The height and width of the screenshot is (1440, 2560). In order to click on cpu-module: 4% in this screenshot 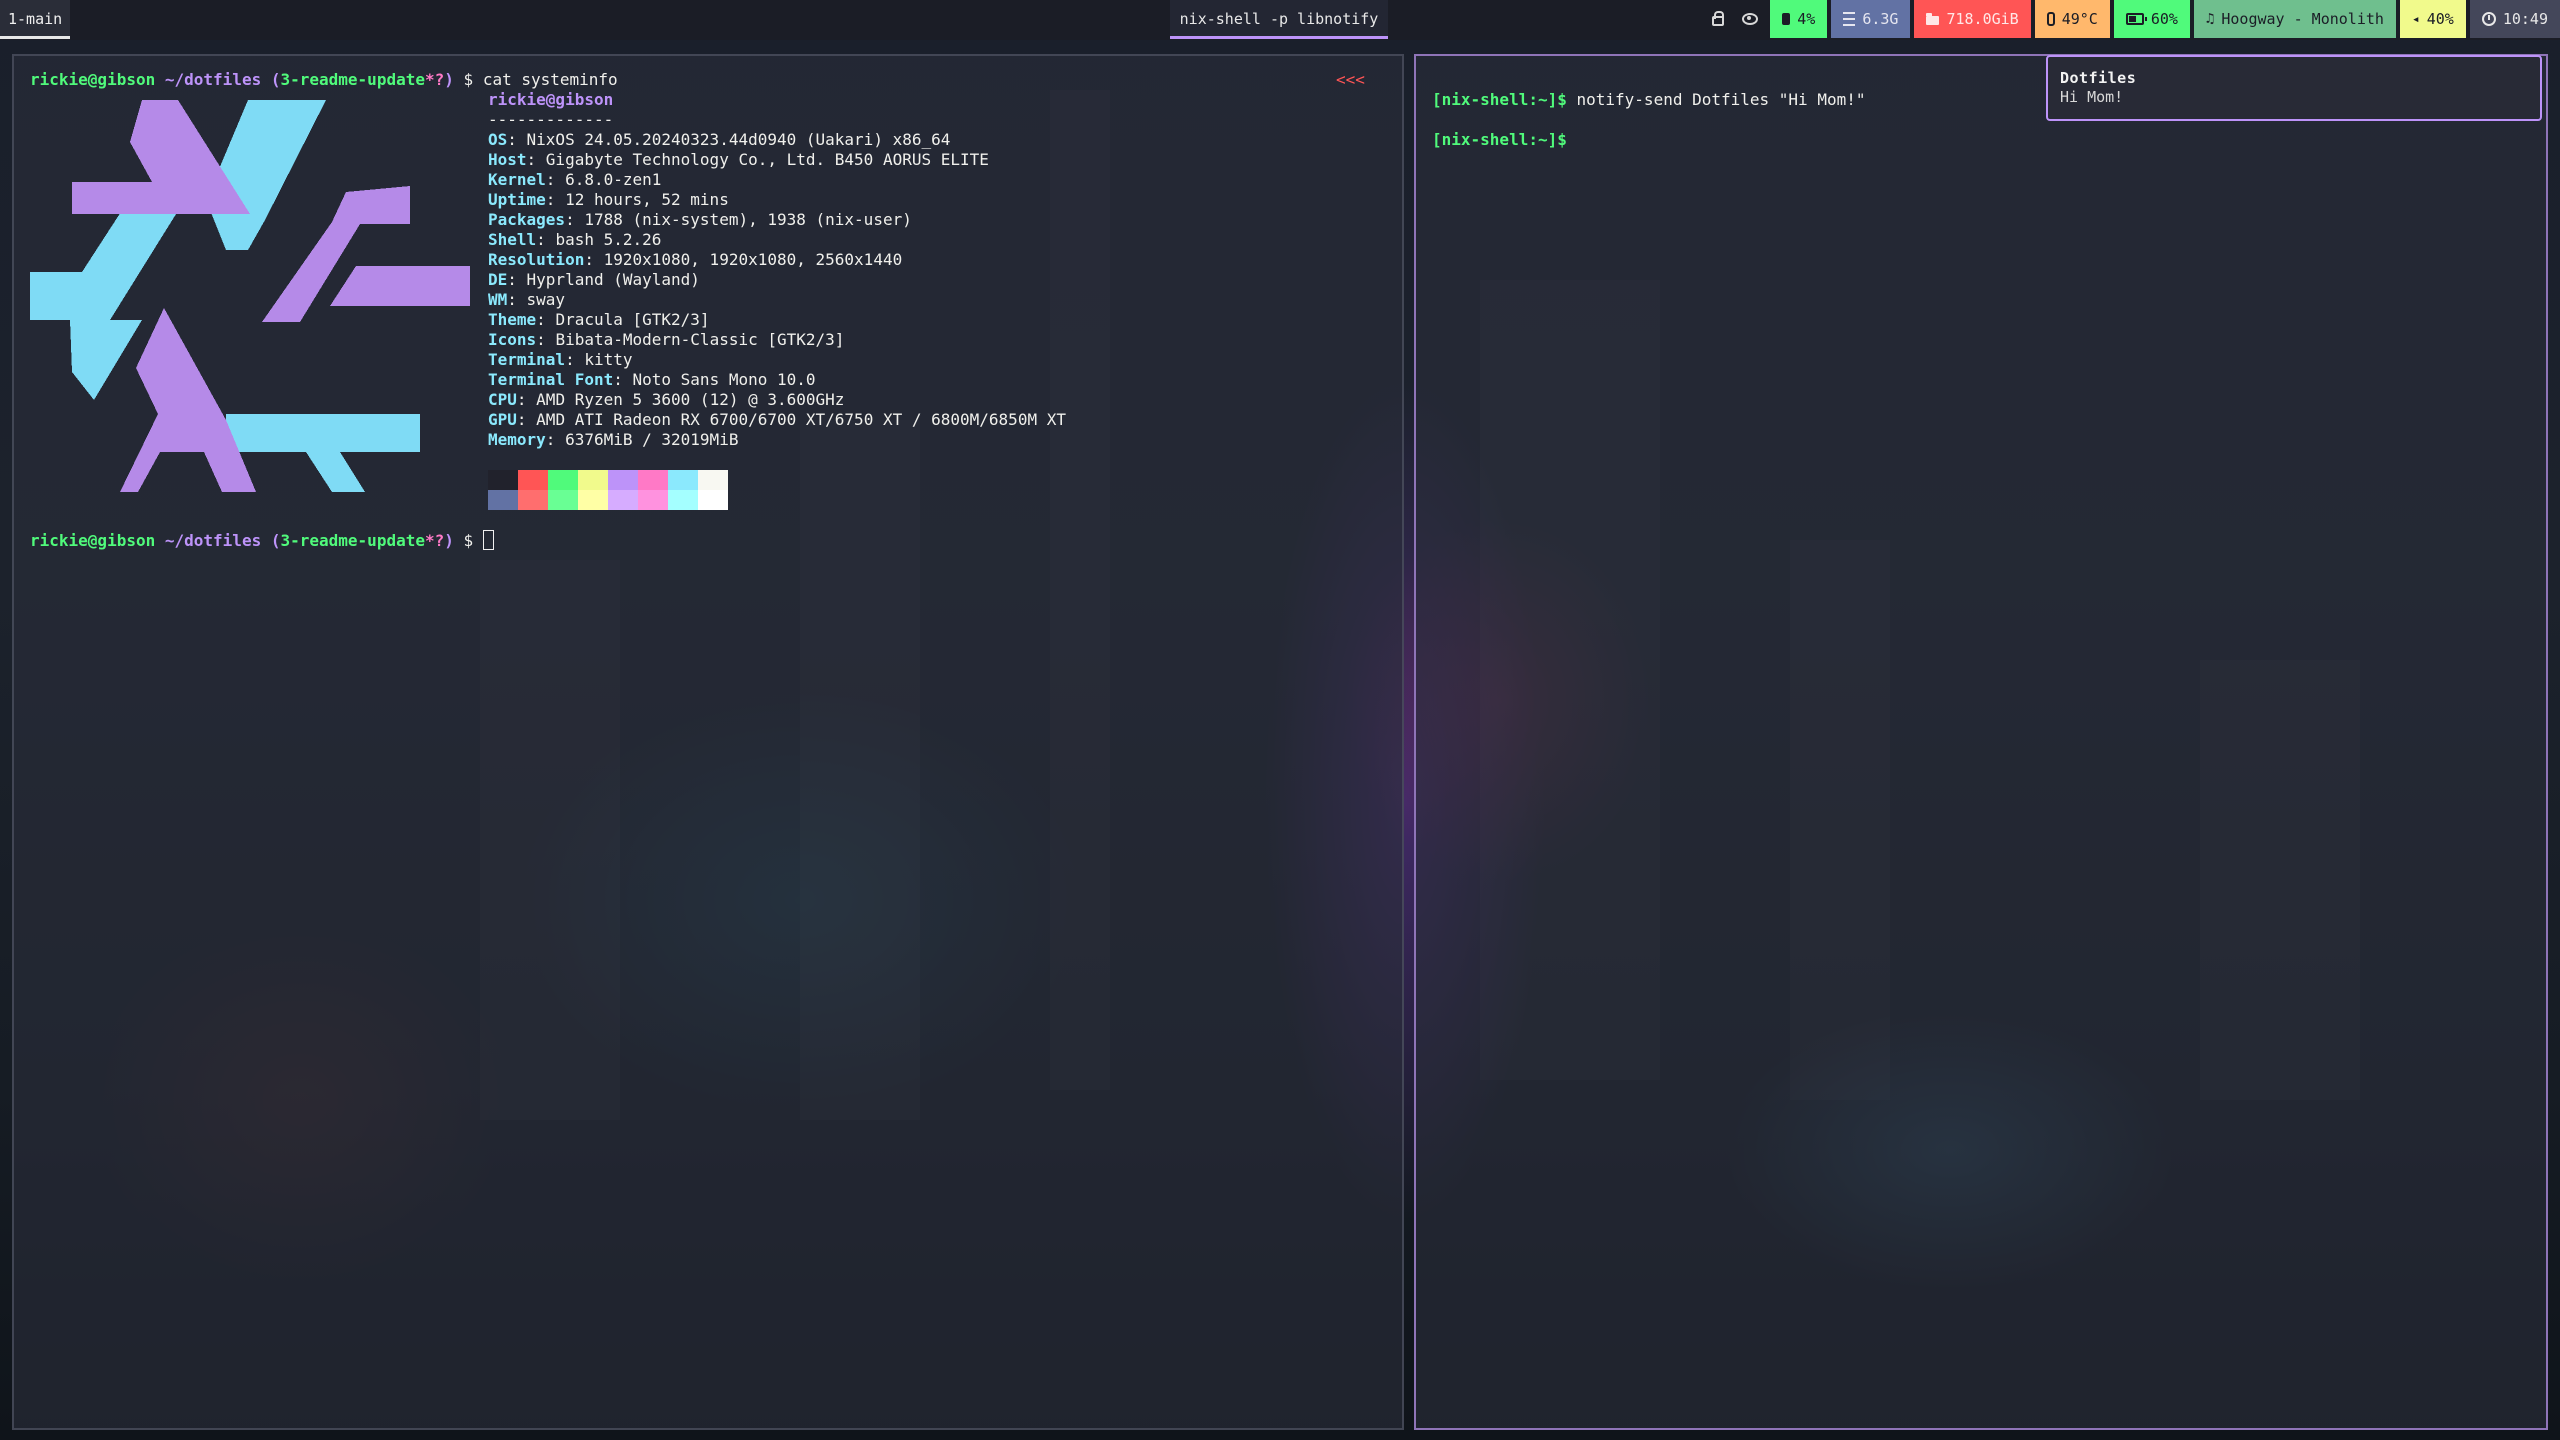, I will do `click(1799, 19)`.